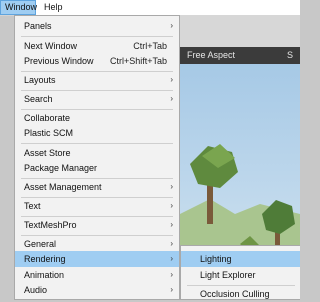 The image size is (320, 302). Describe the element at coordinates (228, 275) in the screenshot. I see `menu-item-label: Light Explorer` at that location.